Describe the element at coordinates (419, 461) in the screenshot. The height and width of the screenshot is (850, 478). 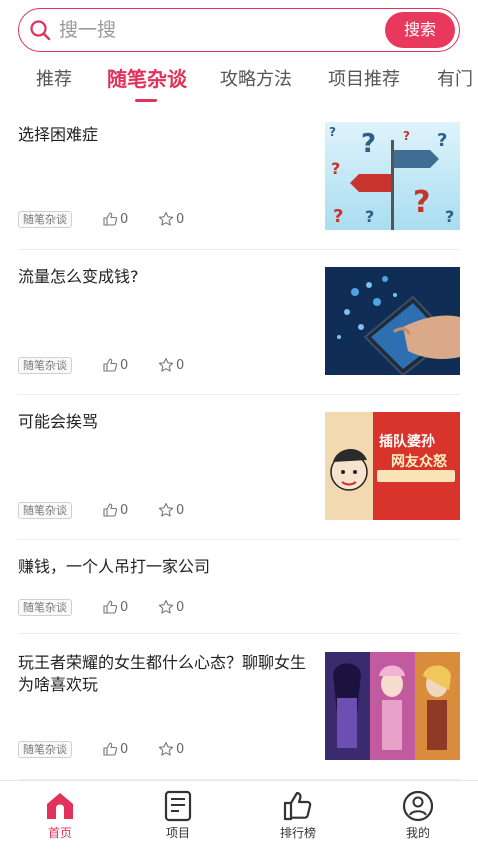
I see `banner-sub-text: 网友众怒` at that location.